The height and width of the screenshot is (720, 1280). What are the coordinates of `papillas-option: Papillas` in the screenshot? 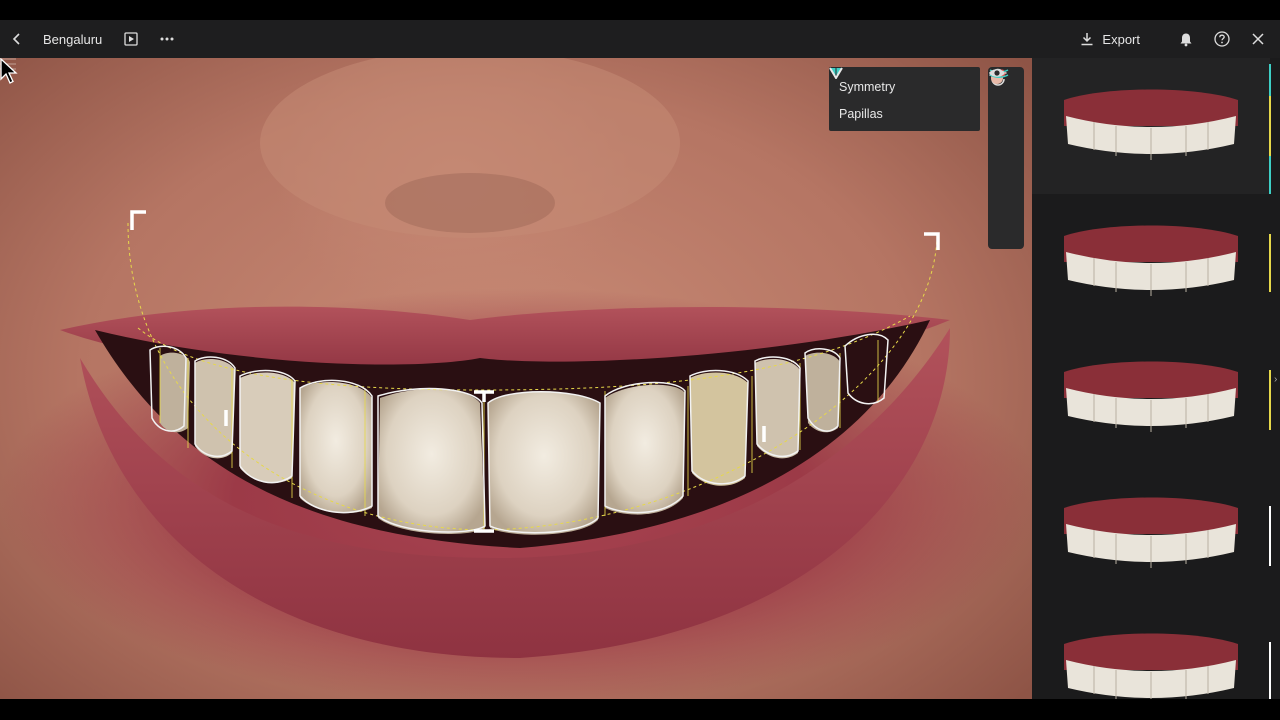 It's located at (899, 97).